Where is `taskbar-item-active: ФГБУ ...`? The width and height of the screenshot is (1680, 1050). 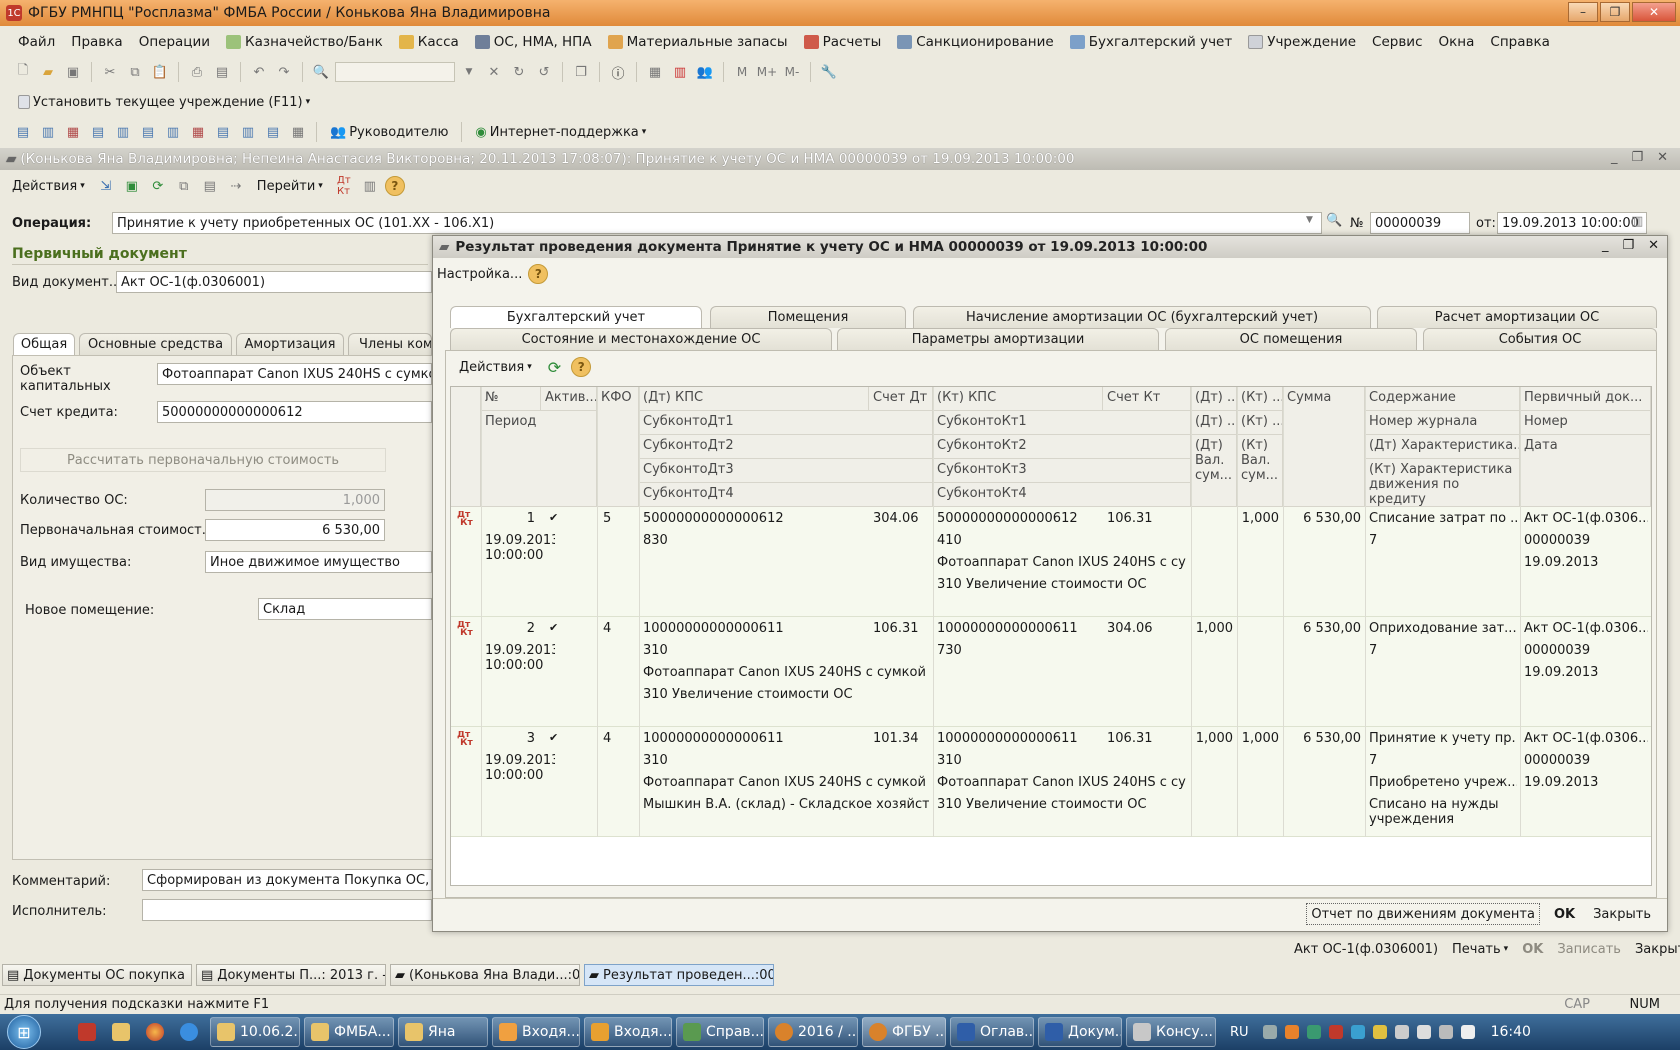 taskbar-item-active: ФГБУ ... is located at coordinates (904, 1032).